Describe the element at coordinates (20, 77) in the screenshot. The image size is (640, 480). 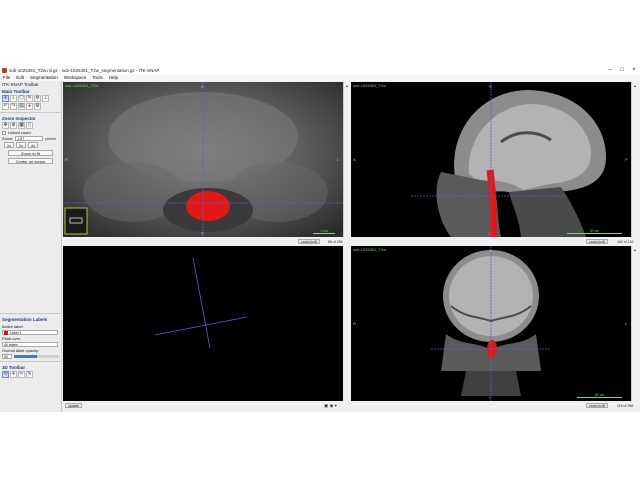
I see `menu-edit: Edit` at that location.